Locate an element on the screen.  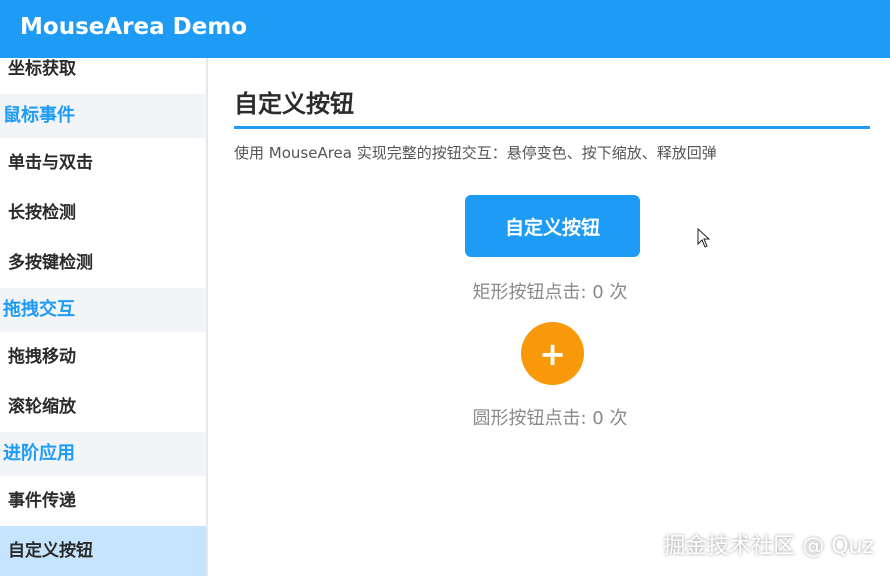
page-title: 自定义按钮 is located at coordinates (294, 104).